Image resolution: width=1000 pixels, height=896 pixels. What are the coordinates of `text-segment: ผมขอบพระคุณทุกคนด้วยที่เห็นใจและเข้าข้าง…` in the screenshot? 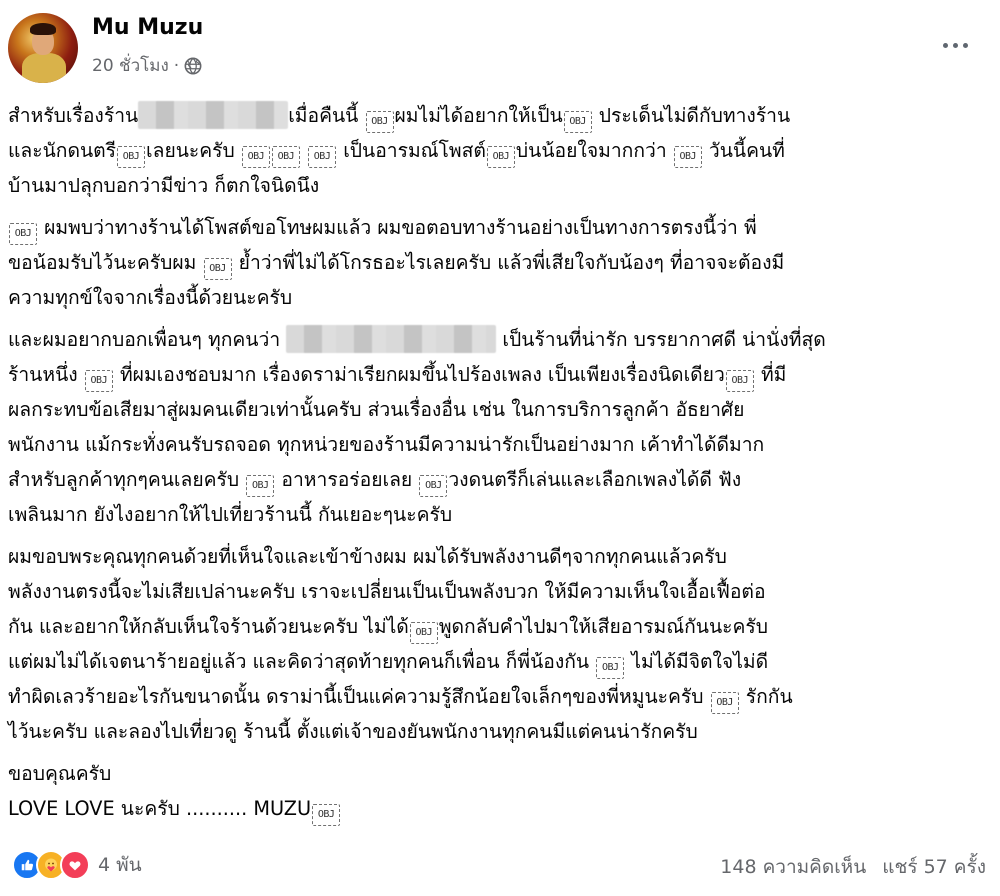 It's located at (367, 556).